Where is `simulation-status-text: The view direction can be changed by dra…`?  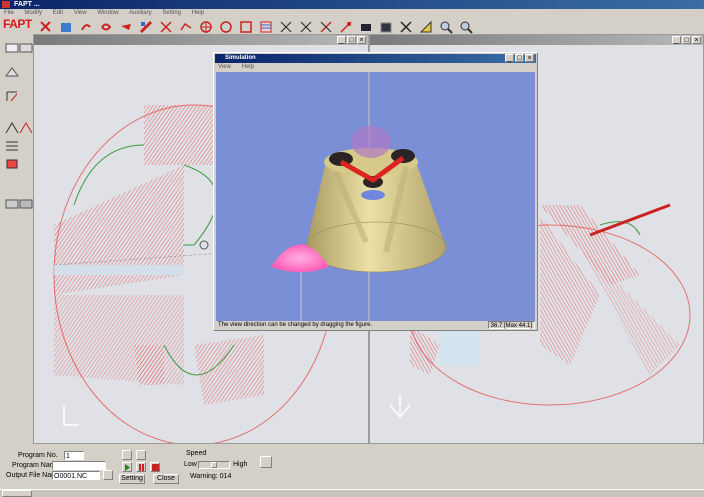
simulation-status-text: The view direction can be changed by dra… is located at coordinates (295, 325).